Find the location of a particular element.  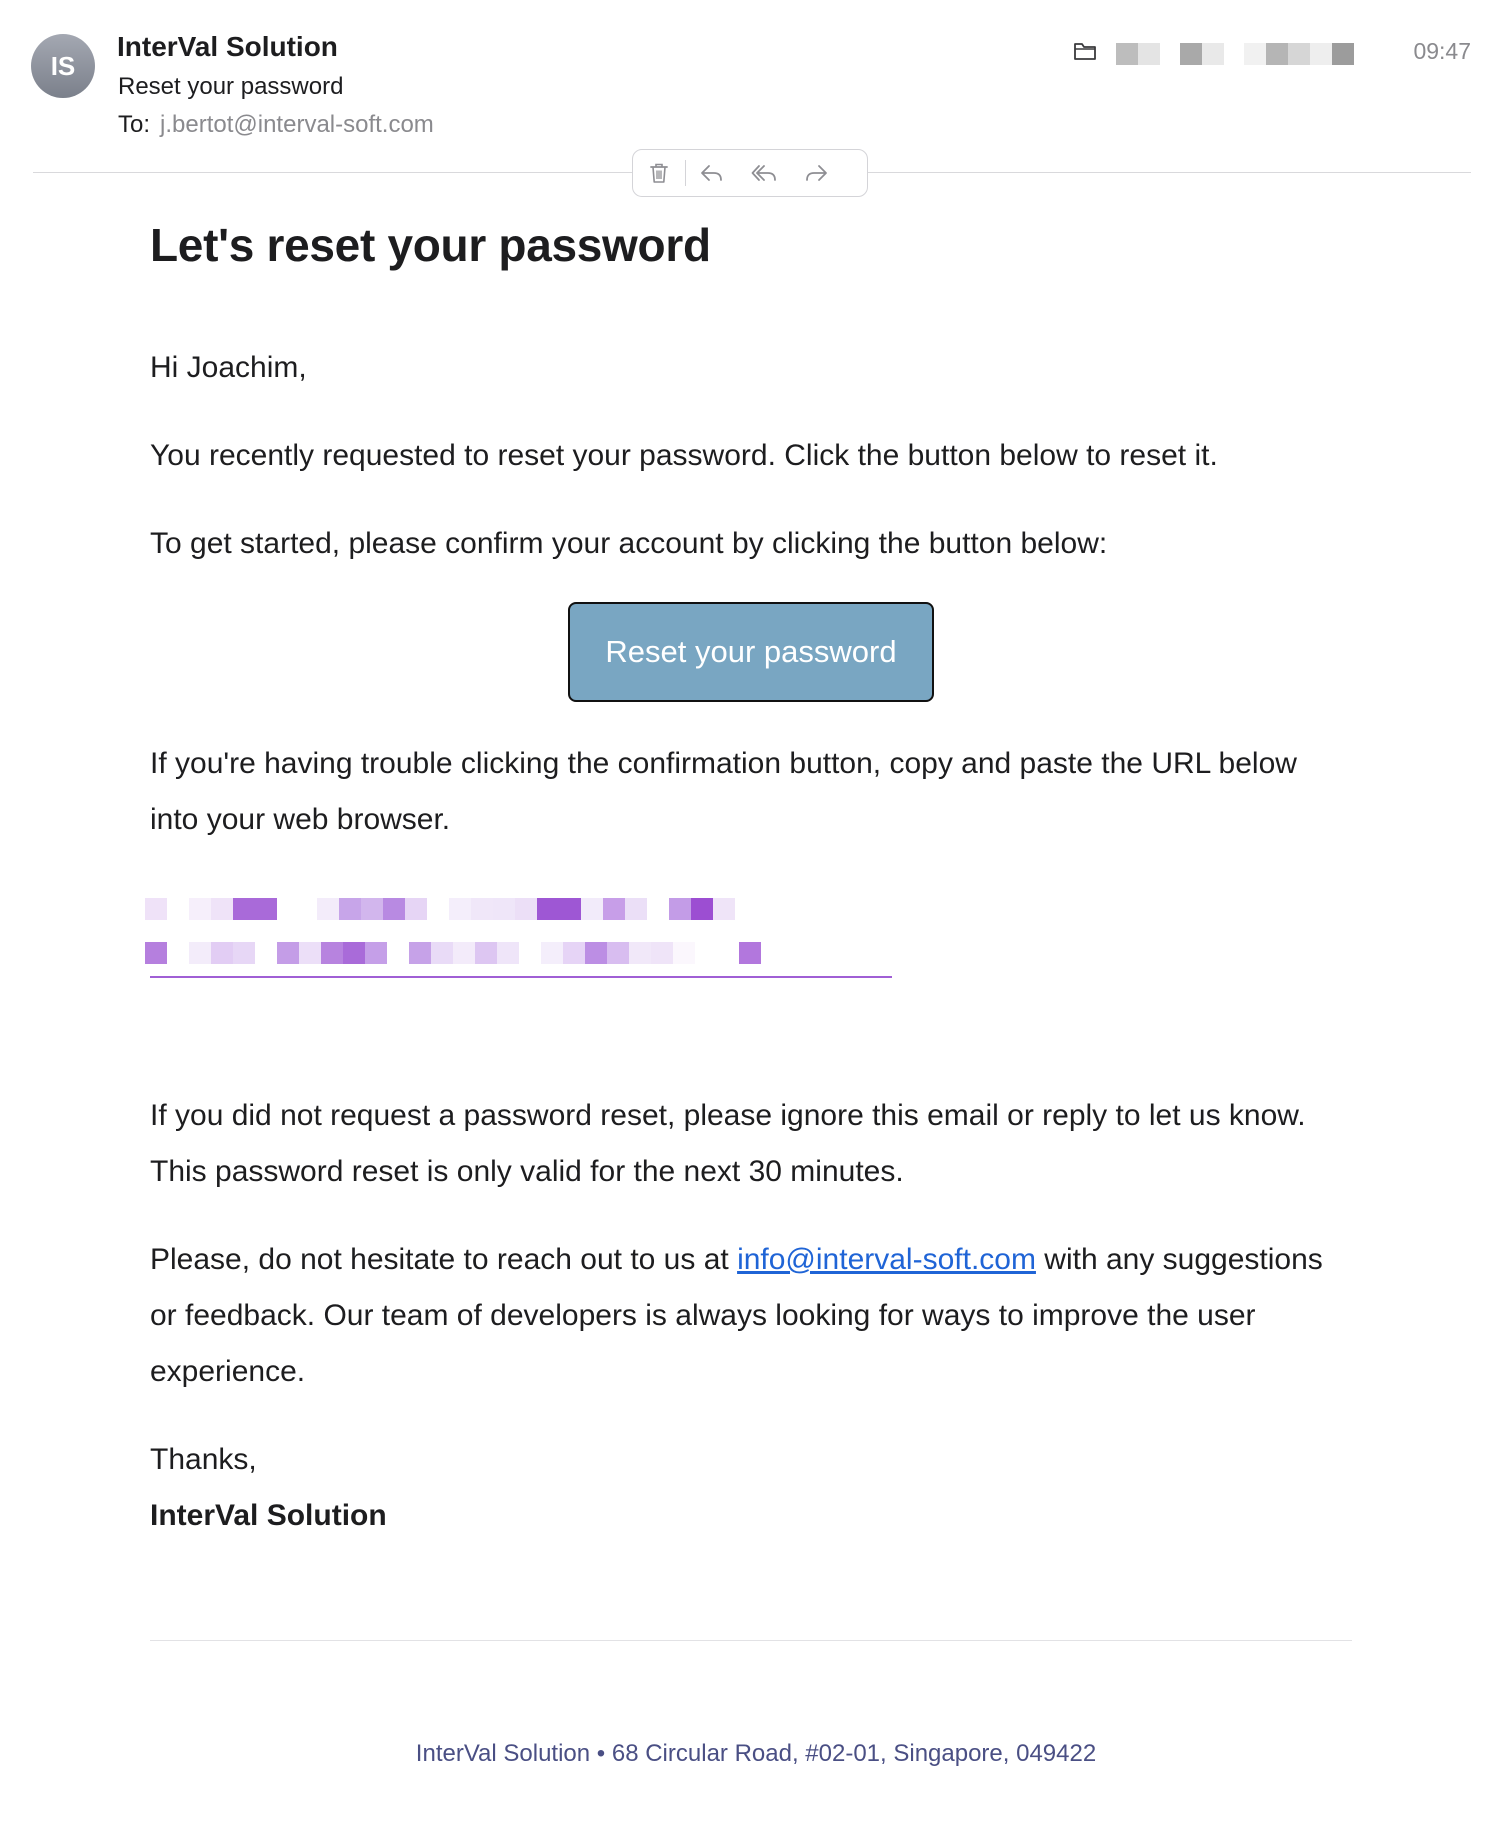

message-actions-toolbar is located at coordinates (750, 173).